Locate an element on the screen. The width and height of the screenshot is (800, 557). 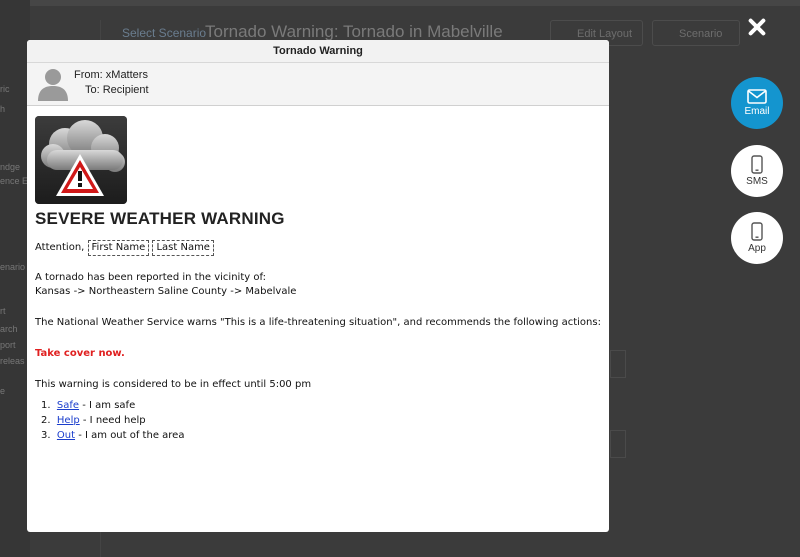
last-name-field: Last Name is located at coordinates (183, 248).